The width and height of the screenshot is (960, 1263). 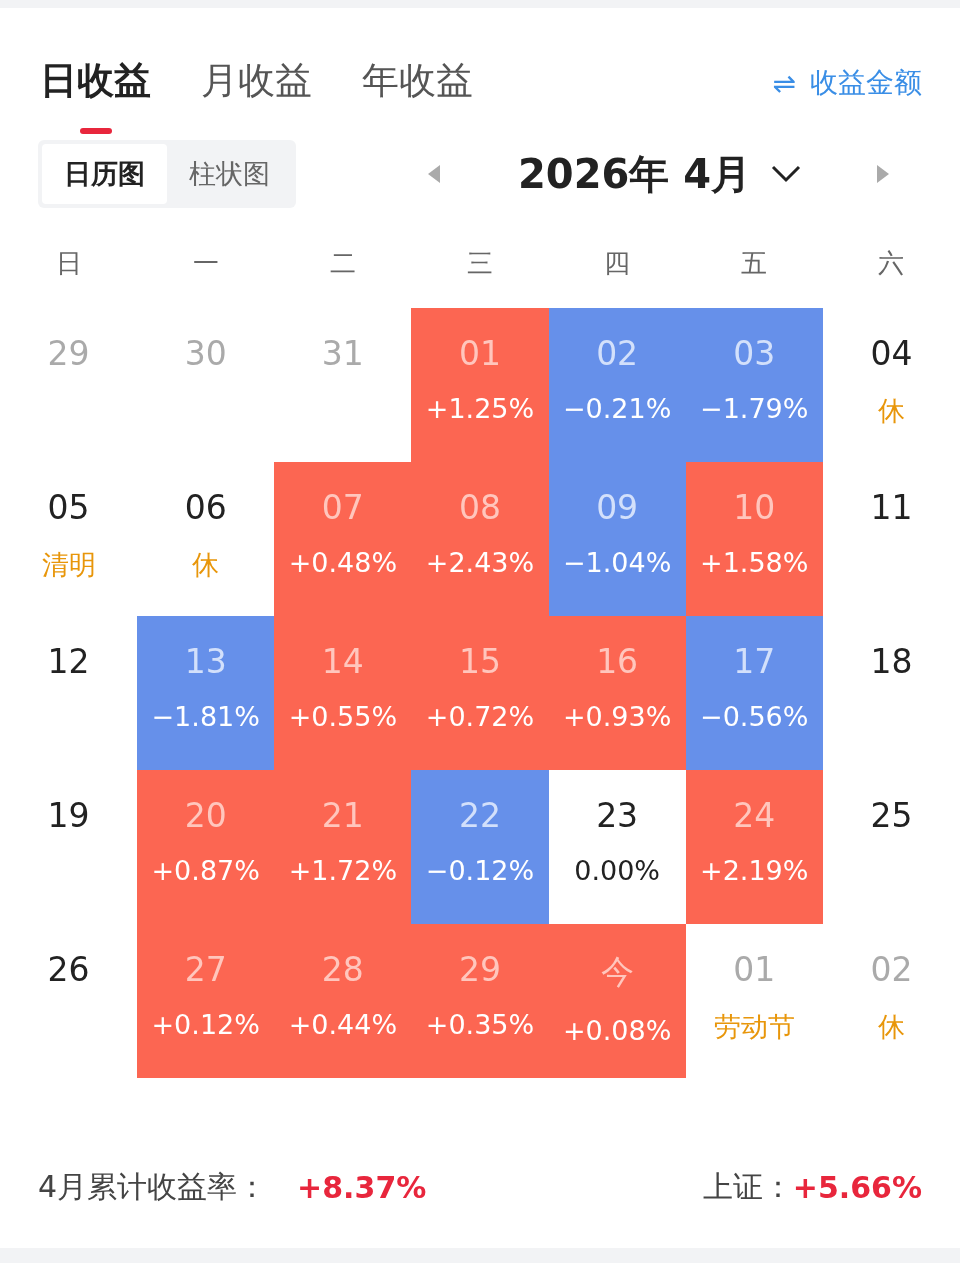 What do you see at coordinates (617, 385) in the screenshot?
I see `calendar-day-tile: 02 −0.21%` at bounding box center [617, 385].